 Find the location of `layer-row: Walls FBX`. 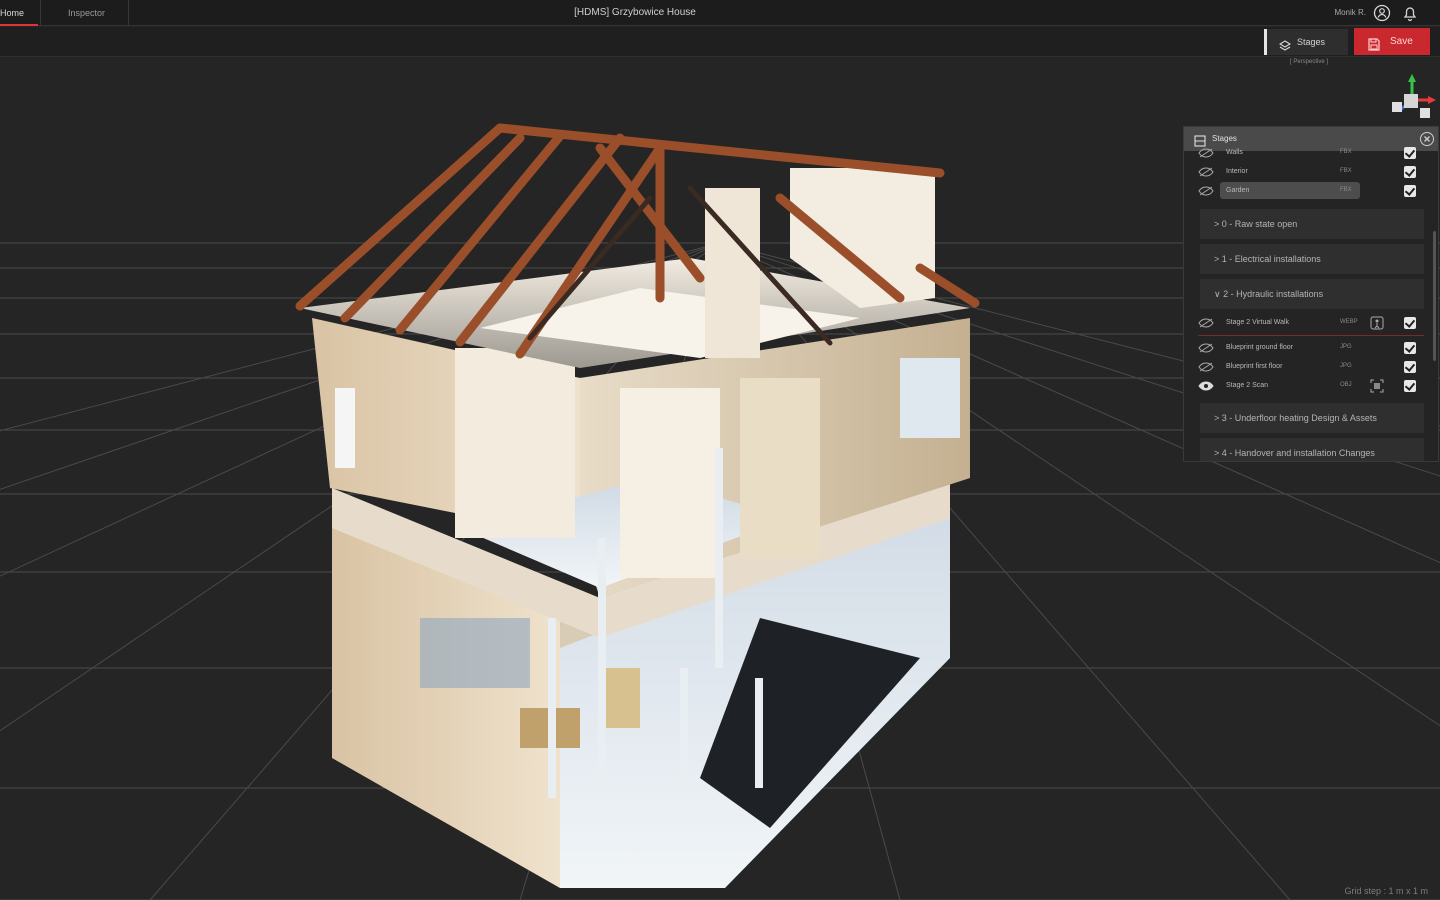

layer-row: Walls FBX is located at coordinates (1311, 153).